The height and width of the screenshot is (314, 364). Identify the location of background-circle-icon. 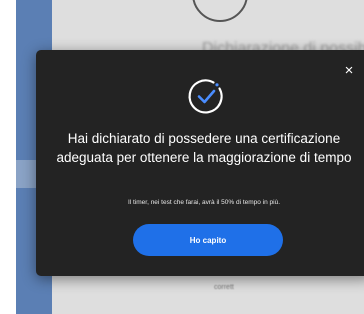
(220, 11).